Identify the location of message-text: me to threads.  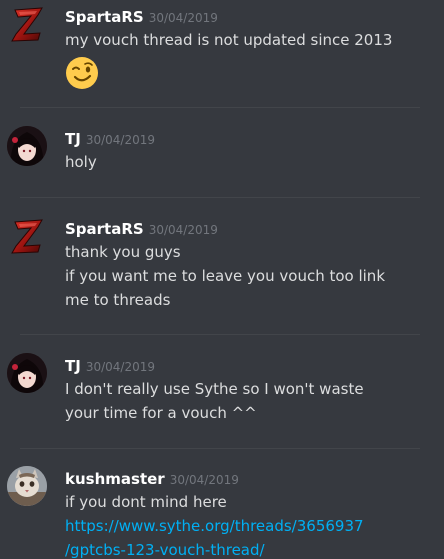
(118, 300).